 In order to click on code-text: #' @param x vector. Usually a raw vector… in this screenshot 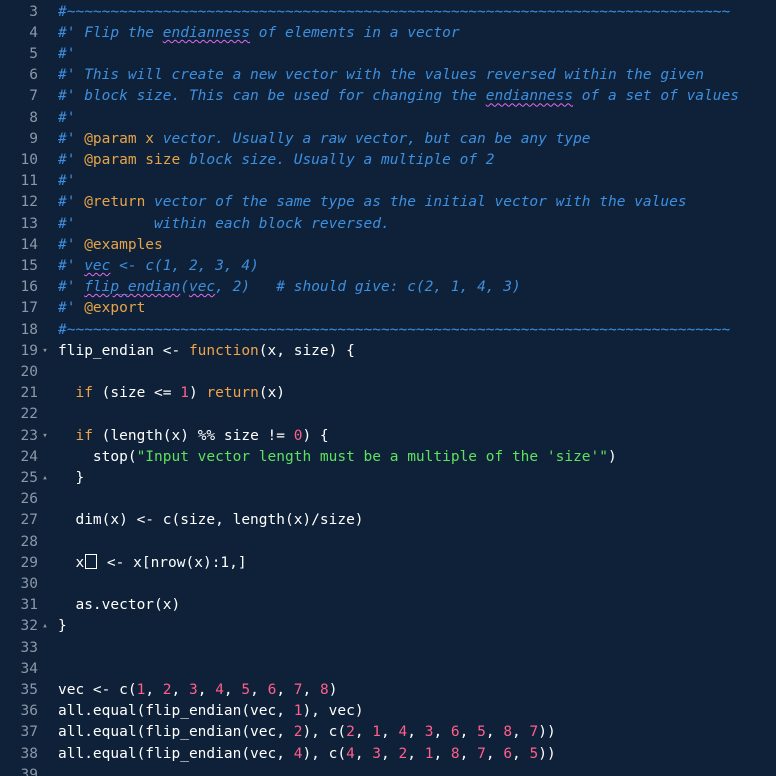, I will do `click(324, 139)`.